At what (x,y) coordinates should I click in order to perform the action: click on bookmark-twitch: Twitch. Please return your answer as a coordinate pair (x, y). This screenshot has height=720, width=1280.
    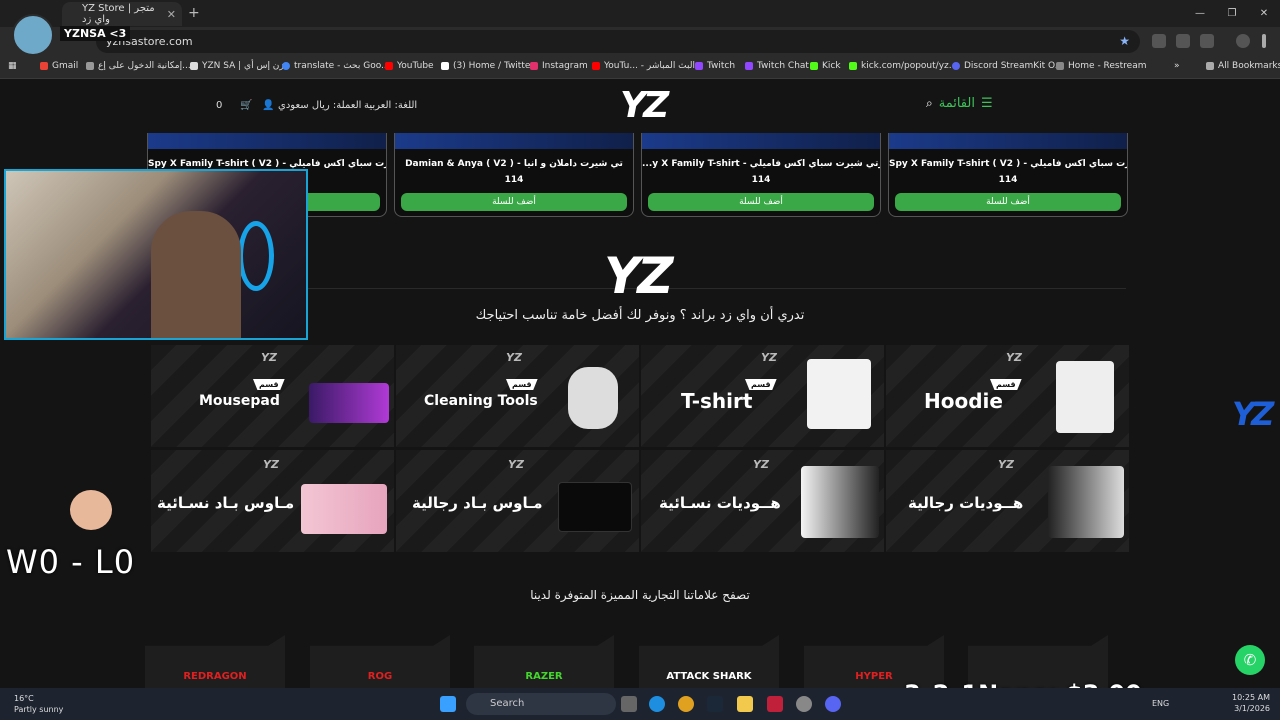
    Looking at the image, I should click on (715, 66).